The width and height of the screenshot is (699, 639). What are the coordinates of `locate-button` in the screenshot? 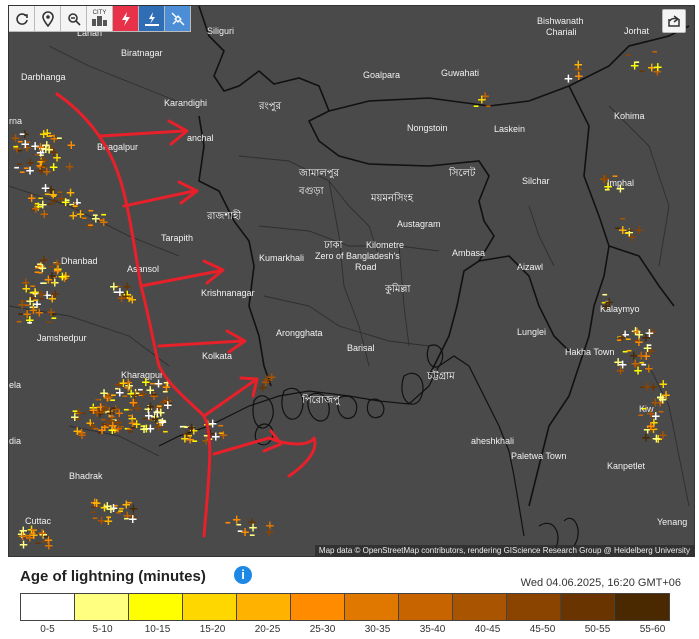 It's located at (48, 19).